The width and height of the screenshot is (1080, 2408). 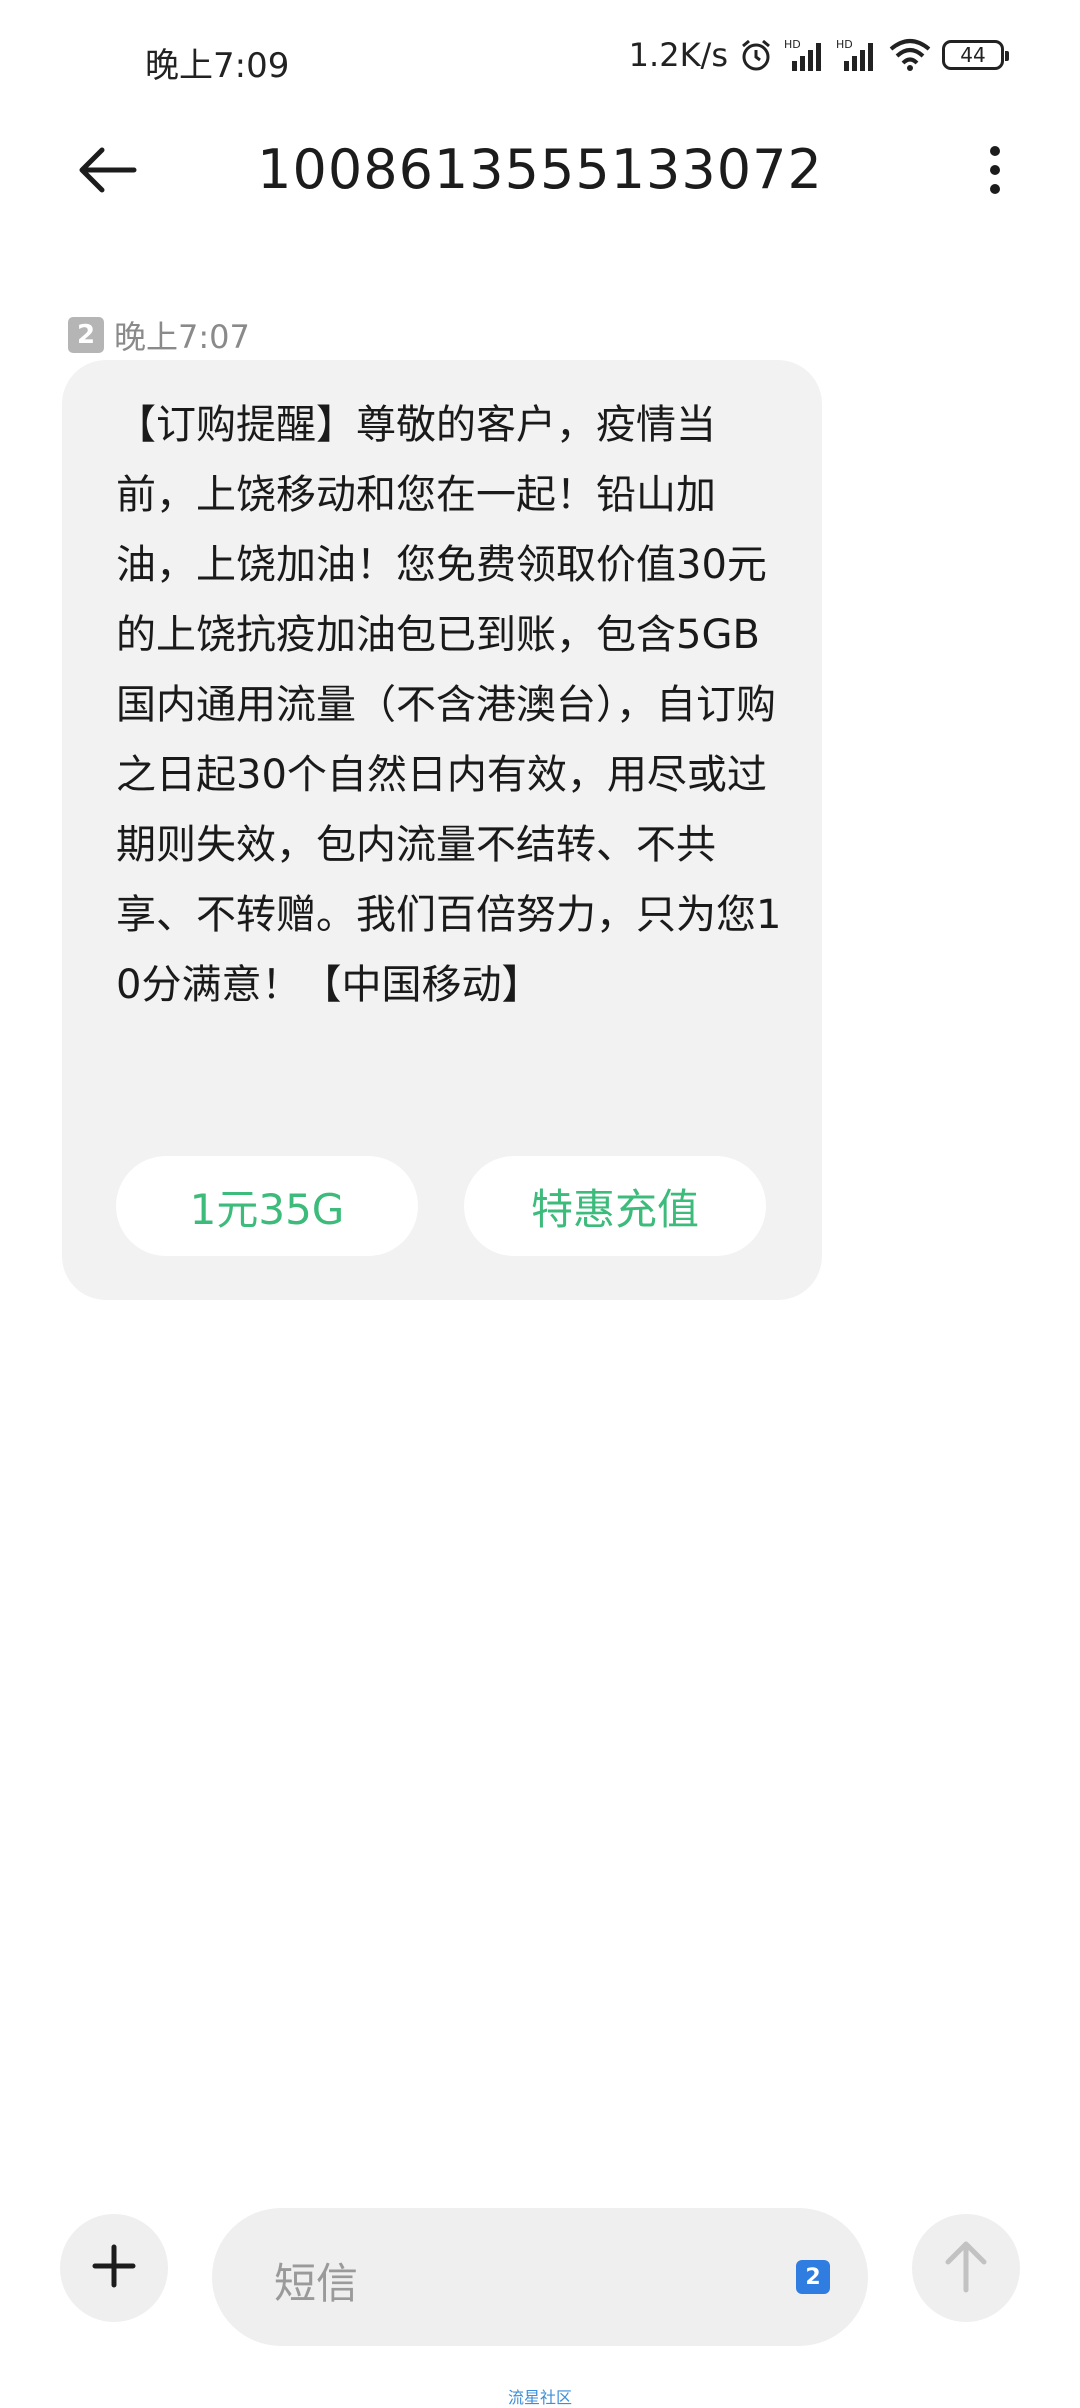 What do you see at coordinates (540, 2277) in the screenshot?
I see `sms-input: 短信 2` at bounding box center [540, 2277].